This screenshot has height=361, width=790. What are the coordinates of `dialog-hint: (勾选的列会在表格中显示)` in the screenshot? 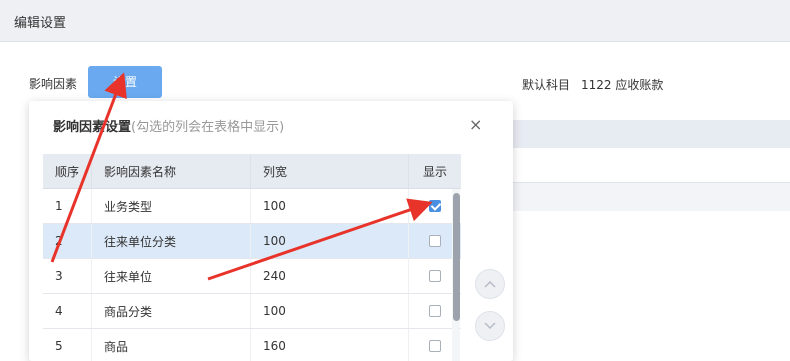 It's located at (208, 127).